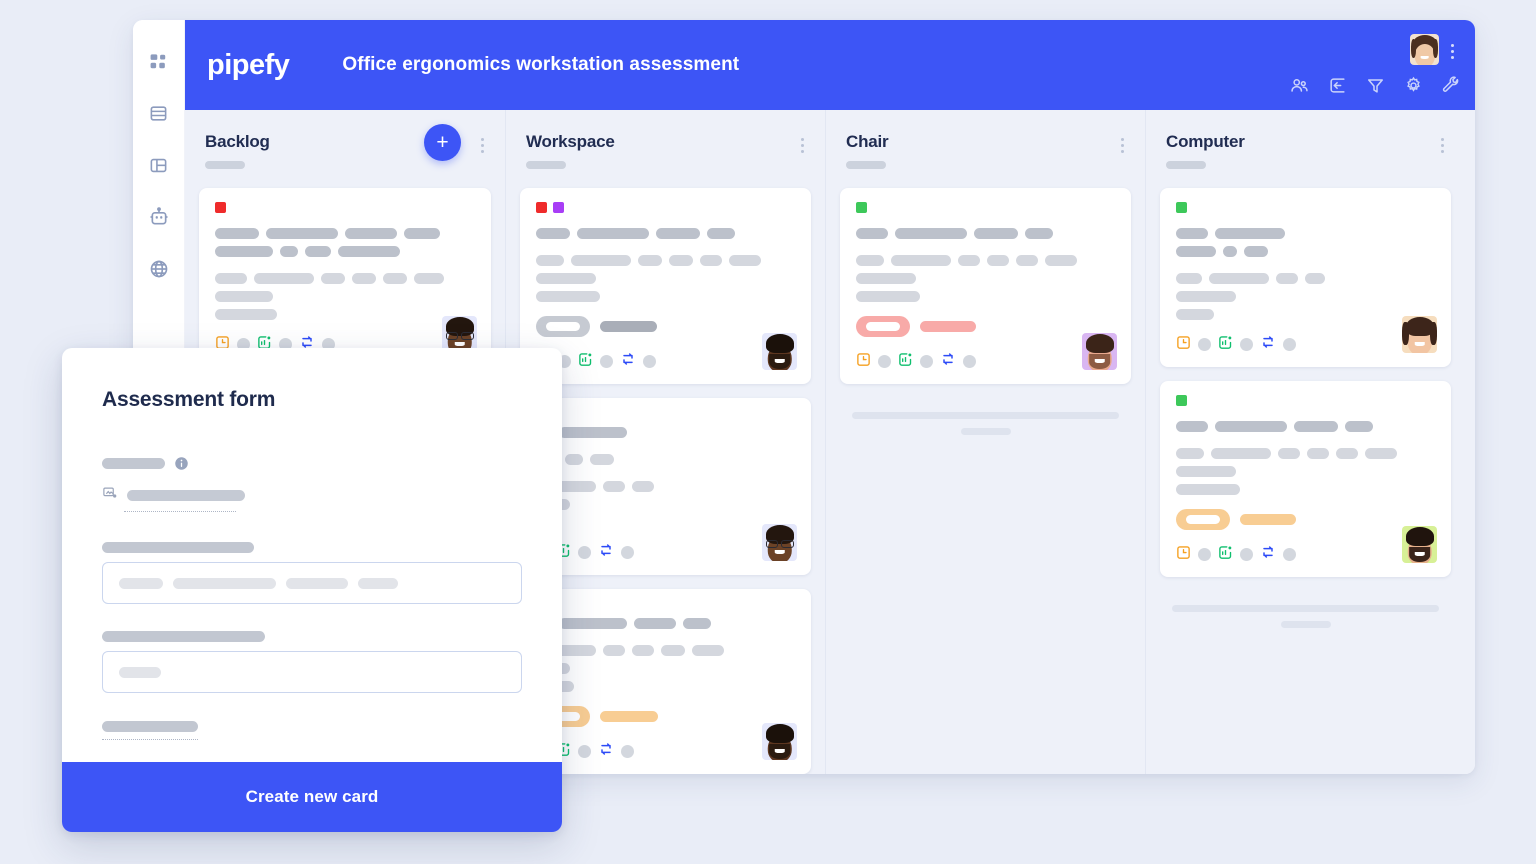  What do you see at coordinates (312, 672) in the screenshot?
I see `text-input` at bounding box center [312, 672].